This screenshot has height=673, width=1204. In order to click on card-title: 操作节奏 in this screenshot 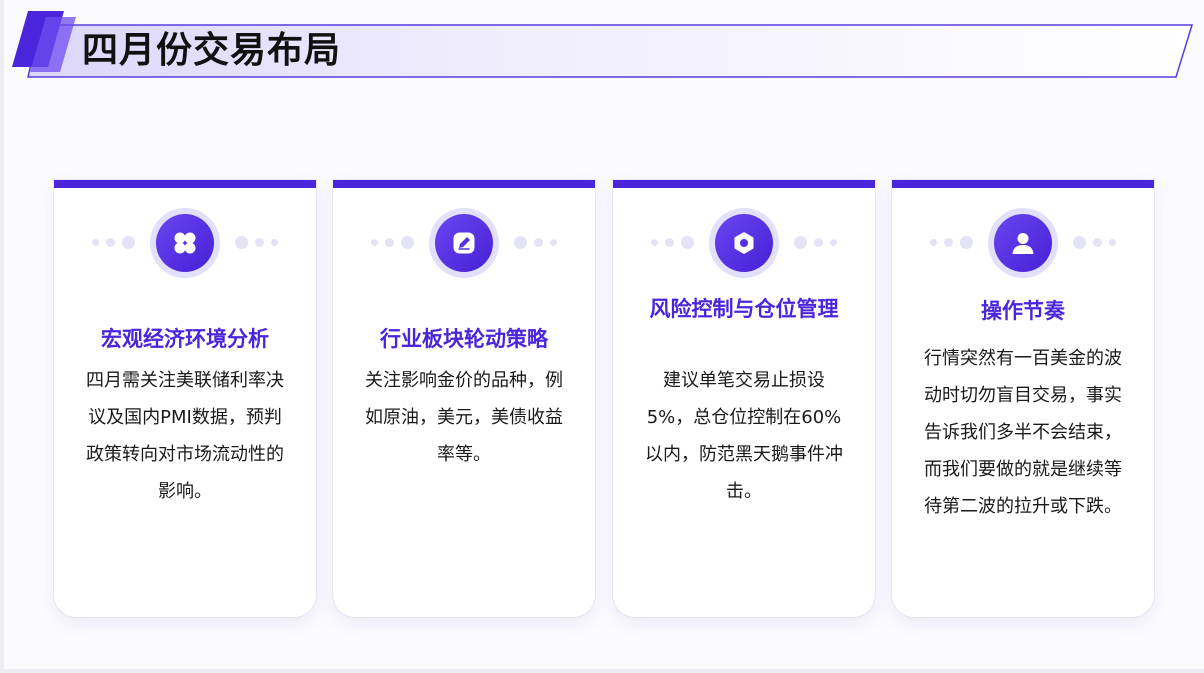, I will do `click(1023, 311)`.